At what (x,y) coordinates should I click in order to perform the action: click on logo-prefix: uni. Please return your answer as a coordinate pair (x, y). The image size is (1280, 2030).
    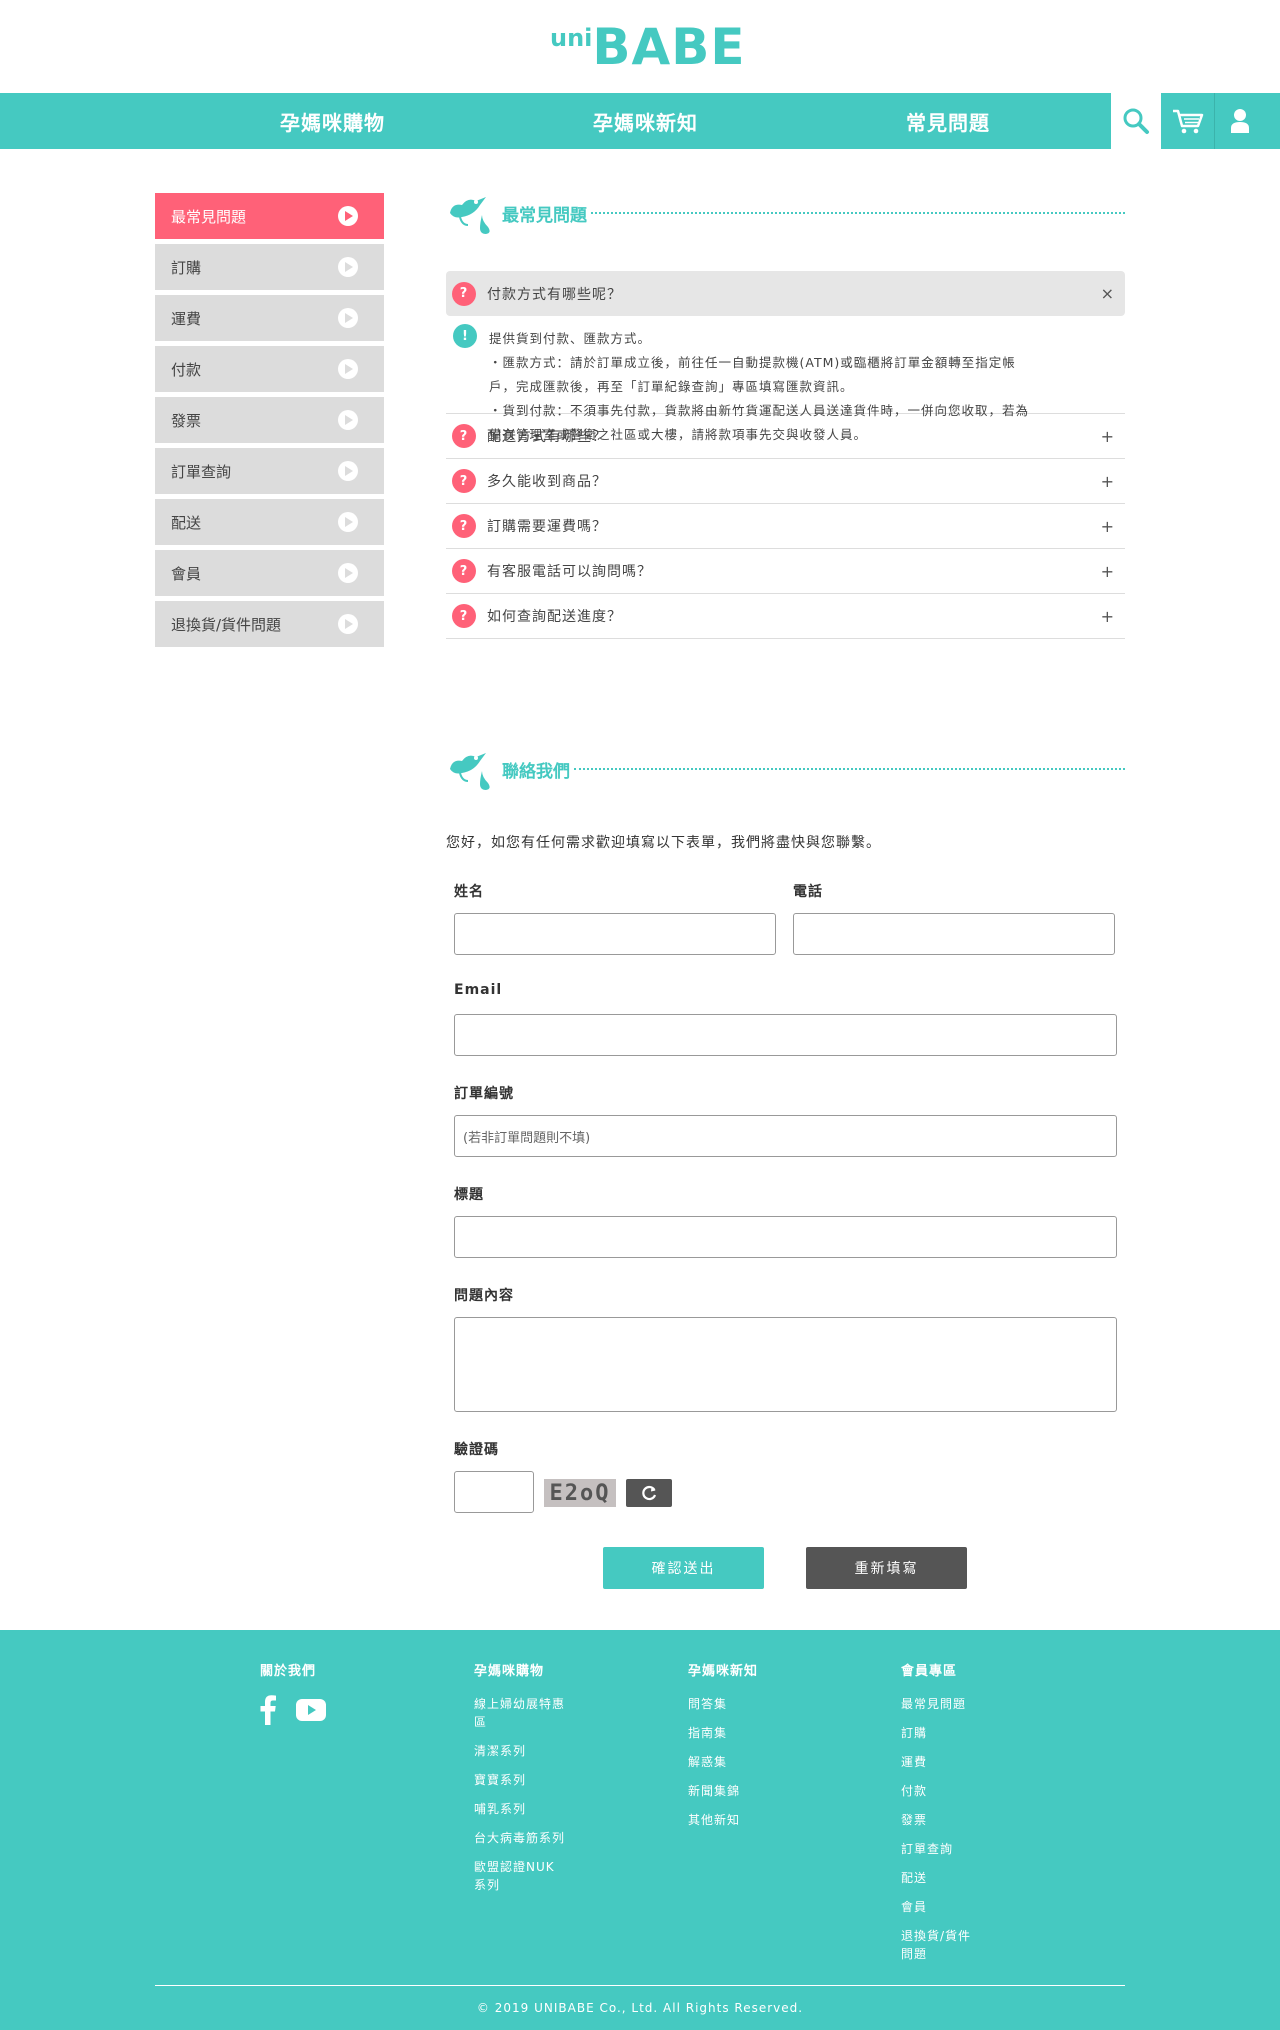
    Looking at the image, I should click on (571, 38).